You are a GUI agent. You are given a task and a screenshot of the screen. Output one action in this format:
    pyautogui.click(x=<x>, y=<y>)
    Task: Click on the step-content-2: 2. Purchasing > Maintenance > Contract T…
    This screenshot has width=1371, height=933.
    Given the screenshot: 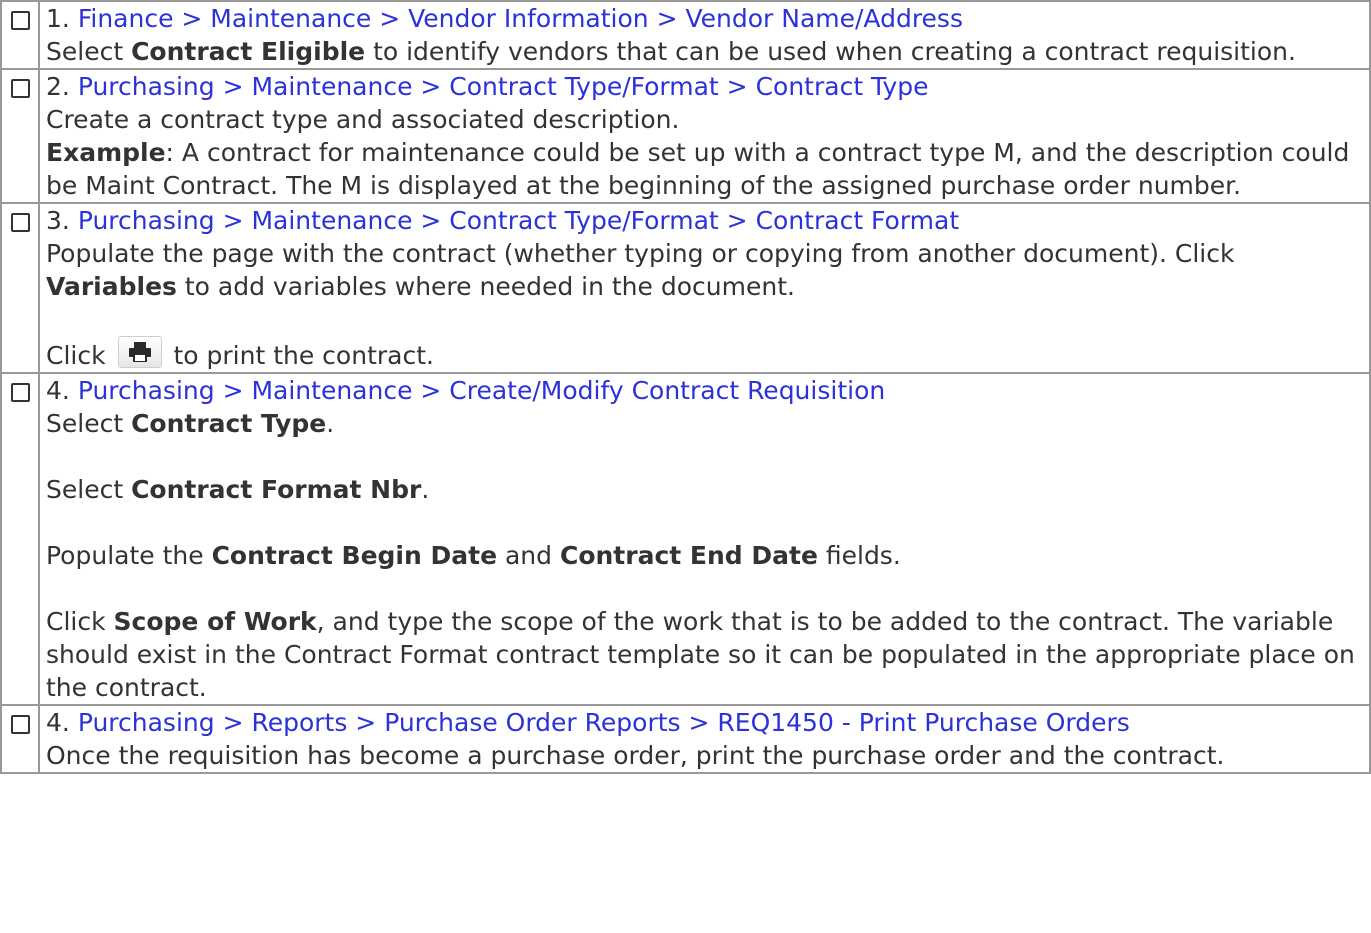 What is the action you would take?
    pyautogui.click(x=704, y=136)
    